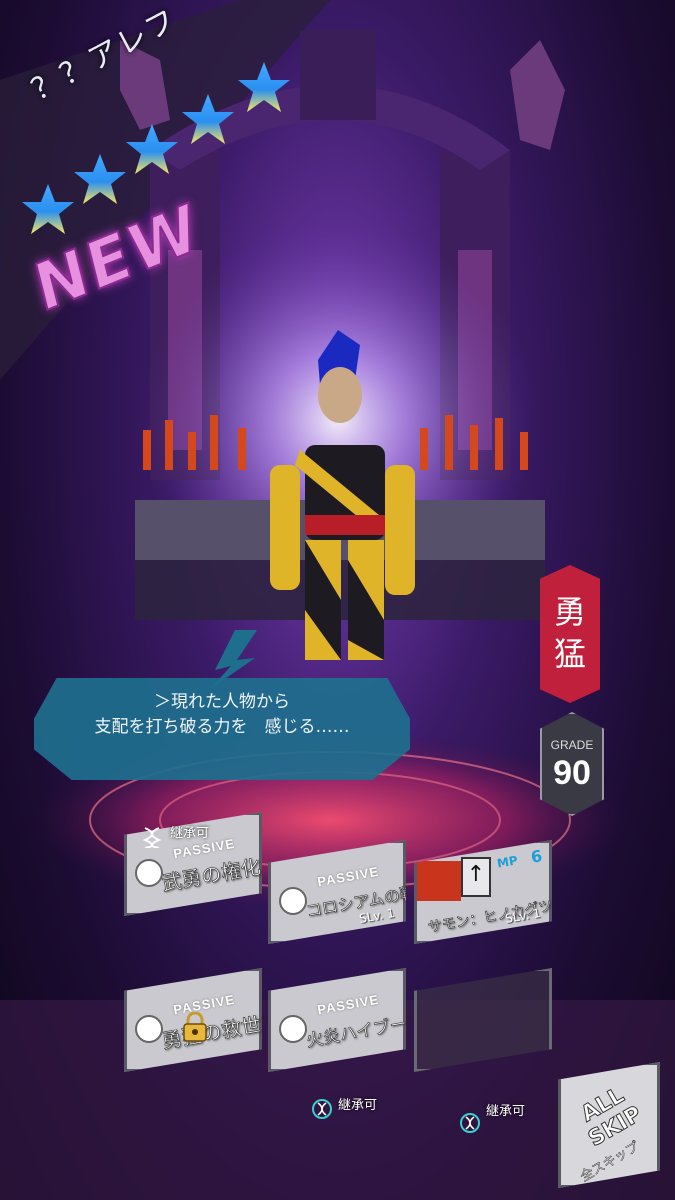 Image resolution: width=675 pixels, height=1200 pixels. What do you see at coordinates (476, 877) in the screenshot?
I see `arrow-up-icon: ↑` at bounding box center [476, 877].